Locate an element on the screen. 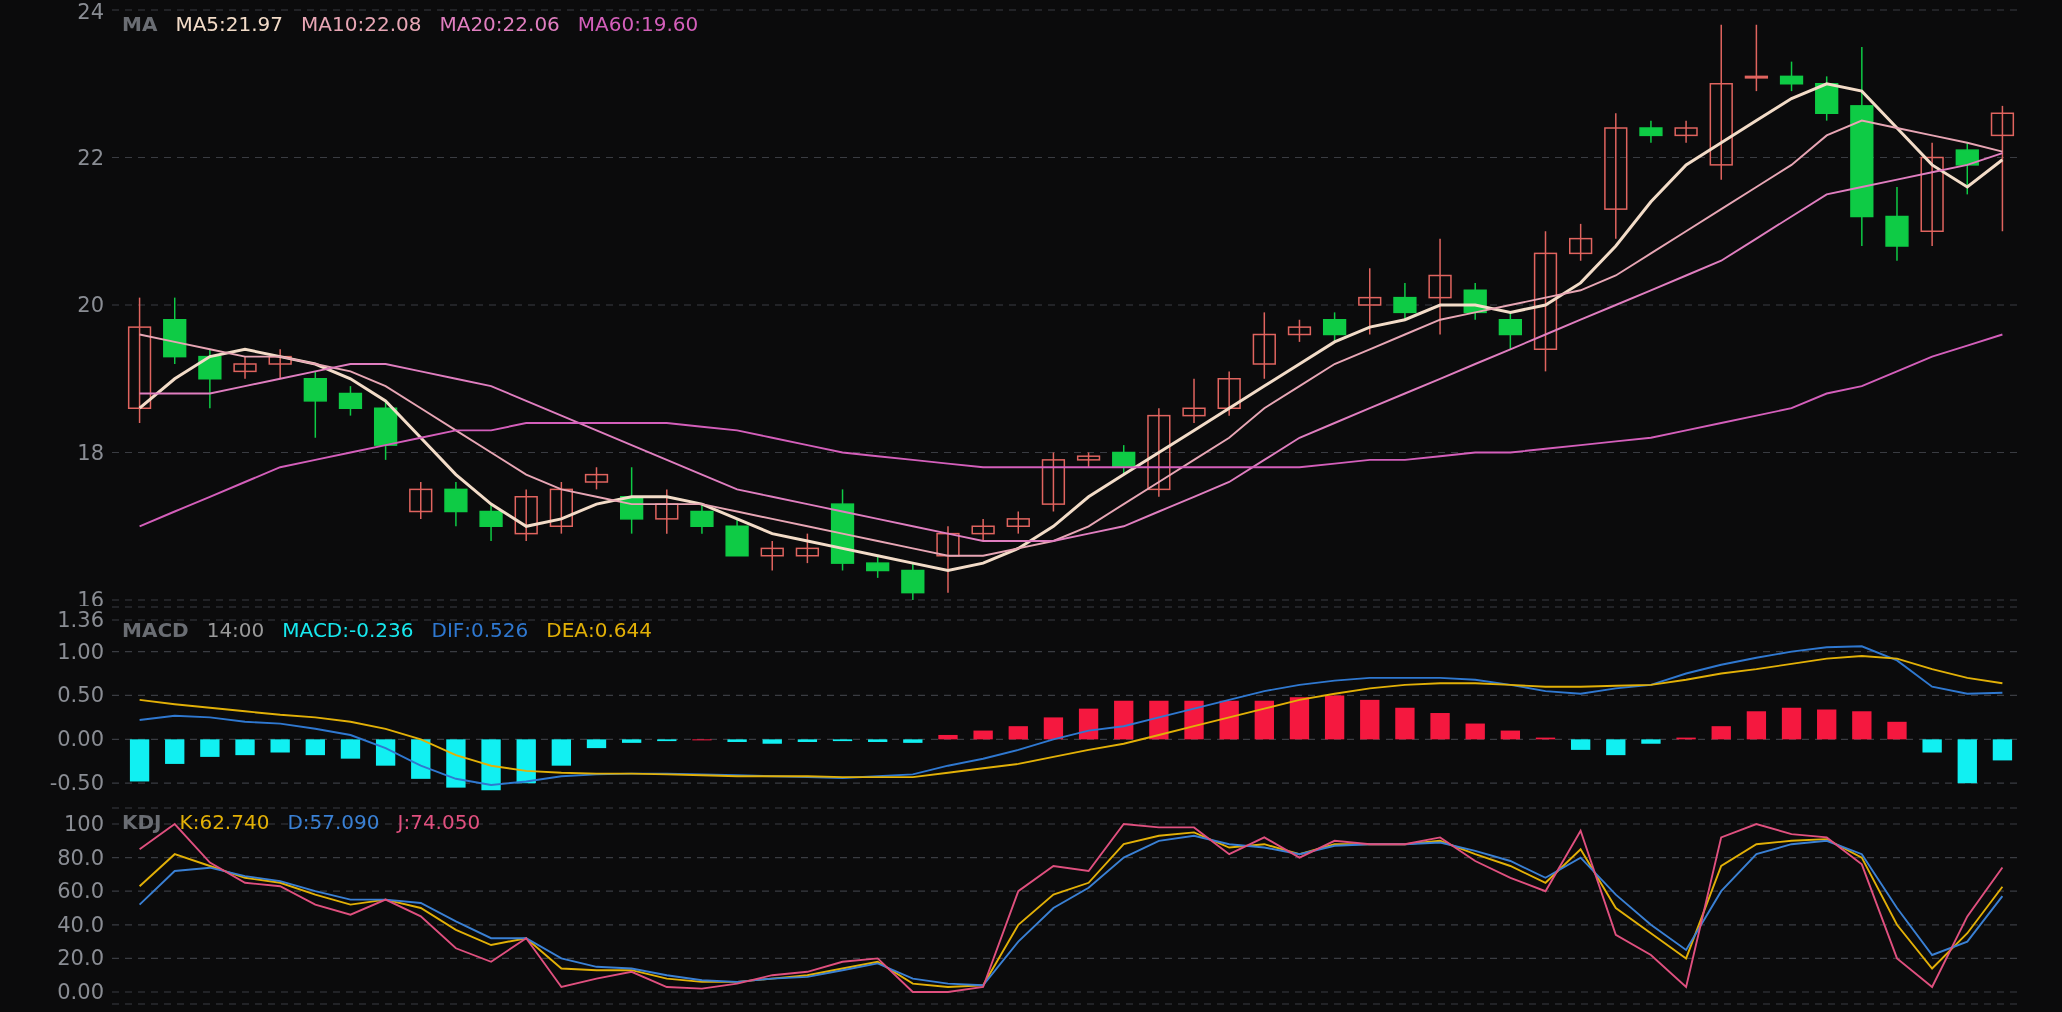 The width and height of the screenshot is (2062, 1012). time-label: 14:00 is located at coordinates (235, 630).